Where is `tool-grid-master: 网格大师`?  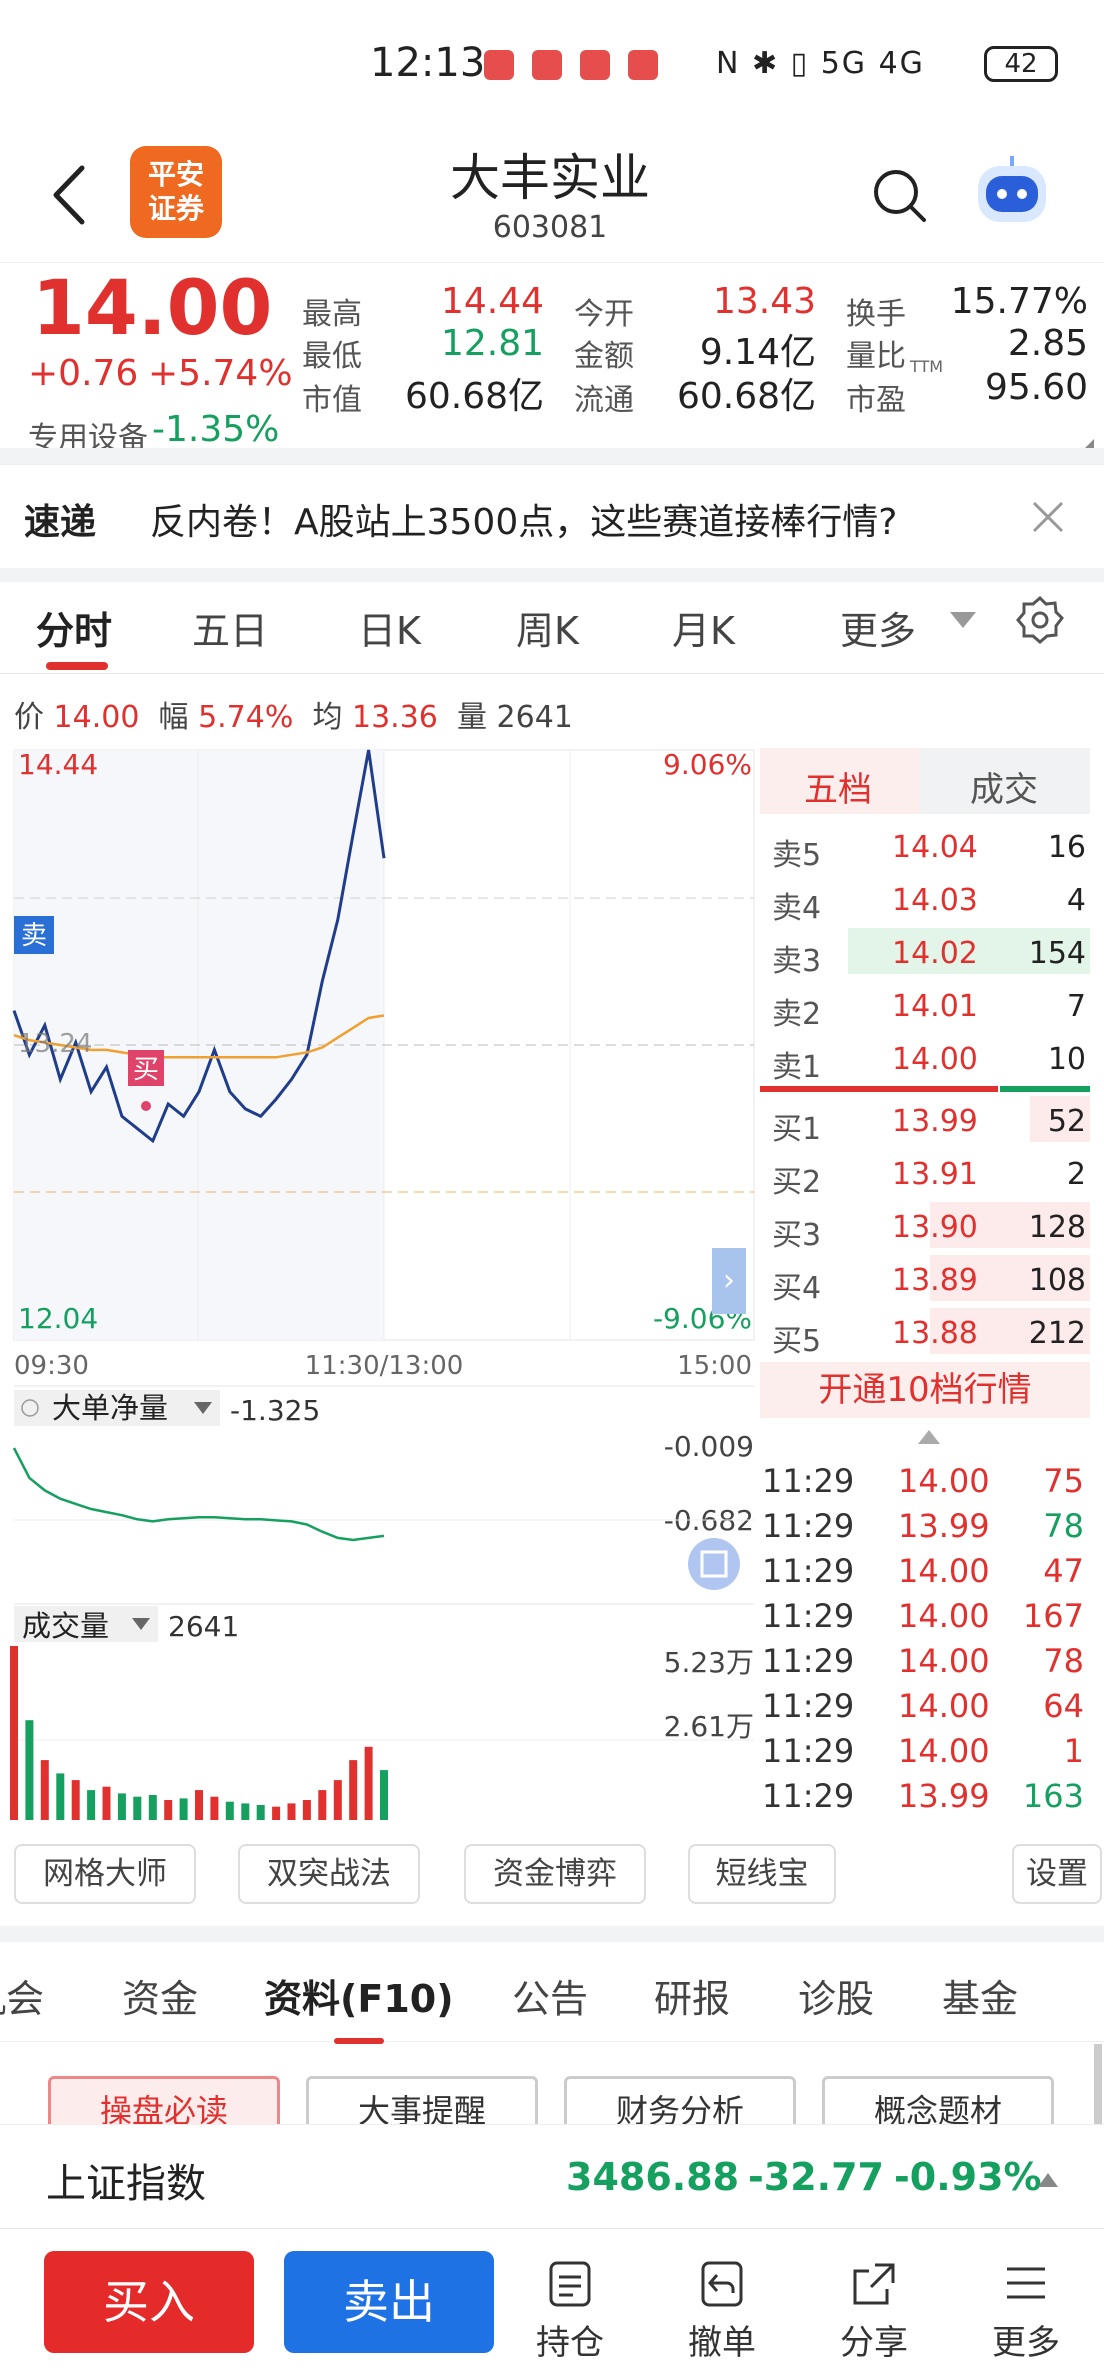
tool-grid-master: 网格大师 is located at coordinates (105, 1874).